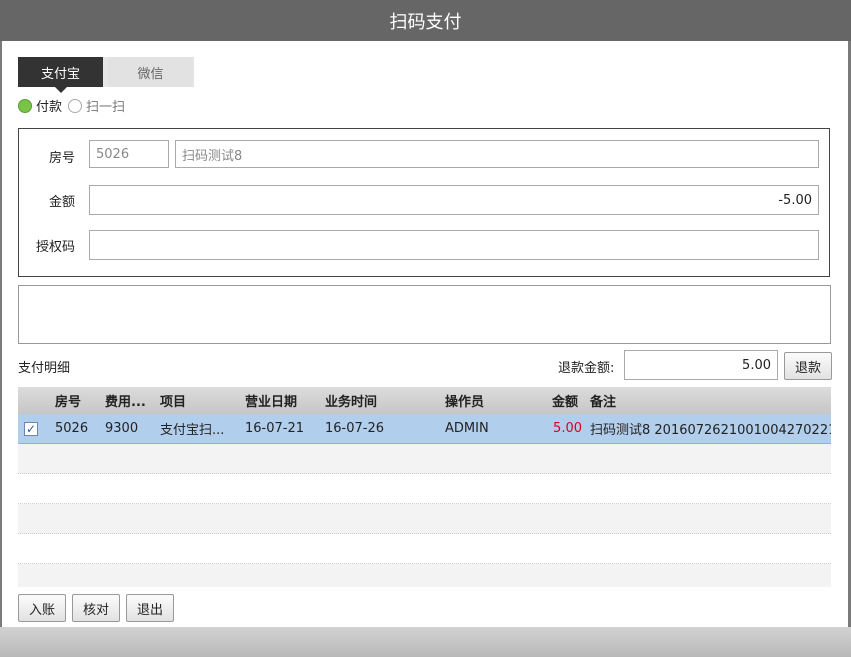  What do you see at coordinates (42, 608) in the screenshot?
I see `post-button: 入账` at bounding box center [42, 608].